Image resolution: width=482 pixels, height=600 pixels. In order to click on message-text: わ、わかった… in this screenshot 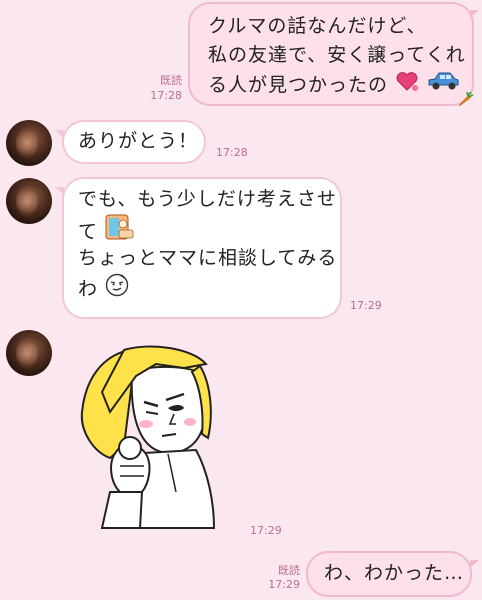, I will do `click(394, 573)`.